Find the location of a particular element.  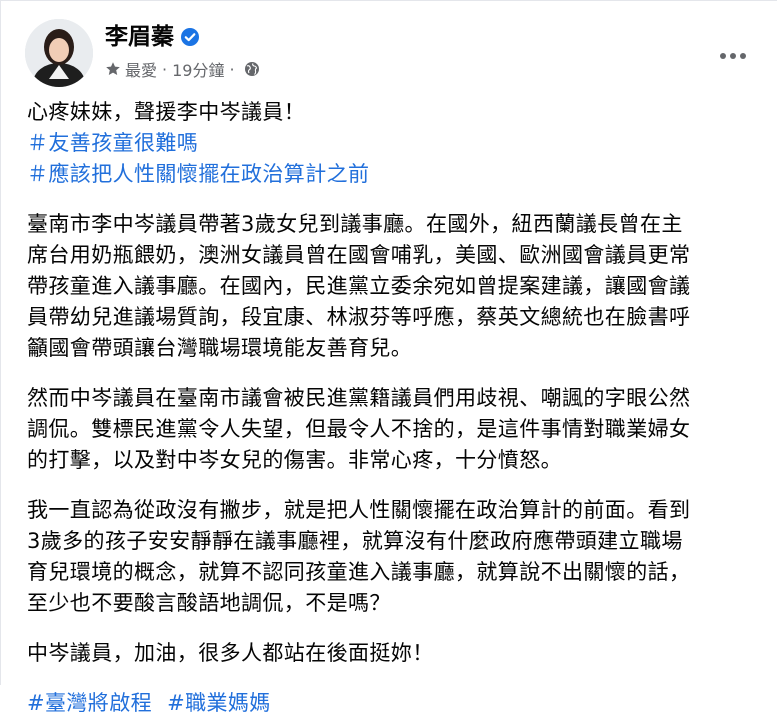

text-line: 3歲多的孩子安安靜靜在議事廳裡，就算沒有什麼政府應帶頭建立職場 is located at coordinates (355, 541).